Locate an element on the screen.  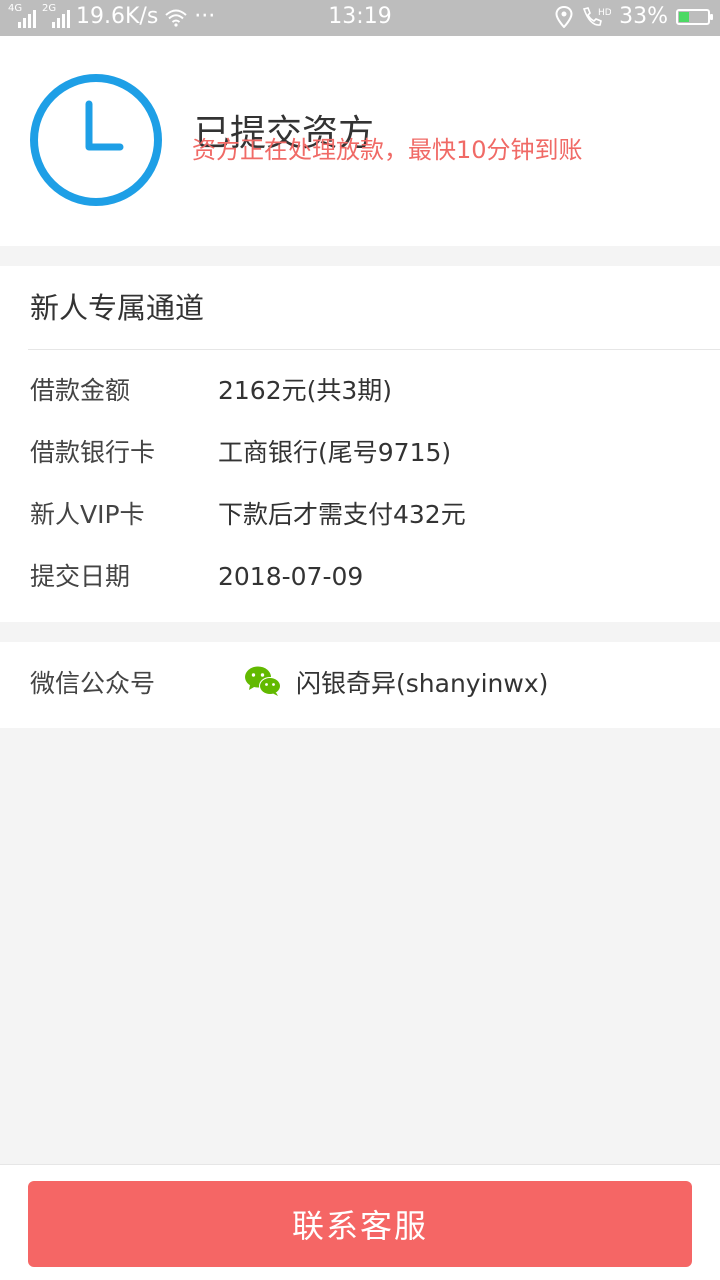
detail-row-bank-card: 借款银行卡 工商银行(尾号9715) is located at coordinates (360, 453).